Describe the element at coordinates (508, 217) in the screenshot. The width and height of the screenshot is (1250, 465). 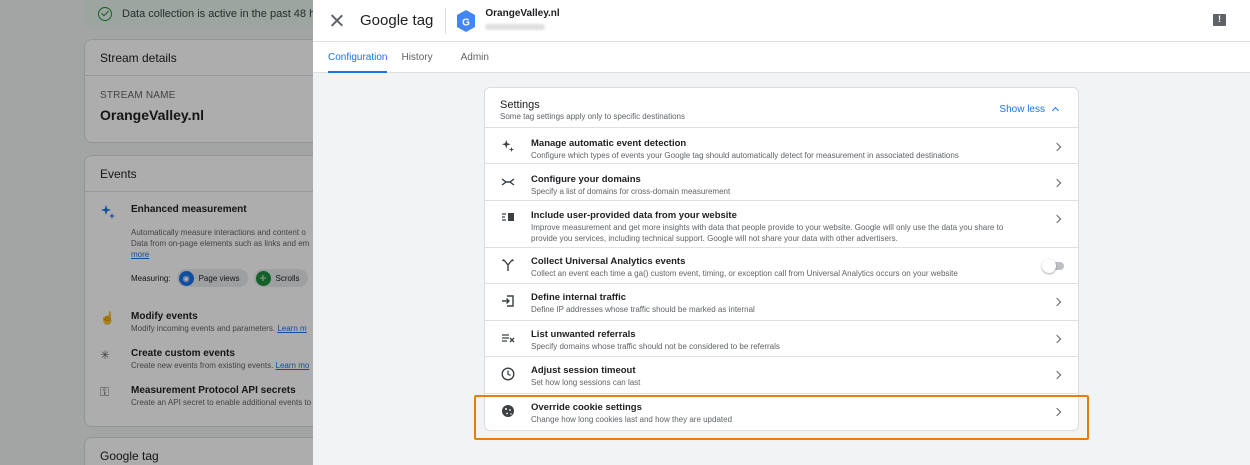
I see `user-data-icon` at that location.